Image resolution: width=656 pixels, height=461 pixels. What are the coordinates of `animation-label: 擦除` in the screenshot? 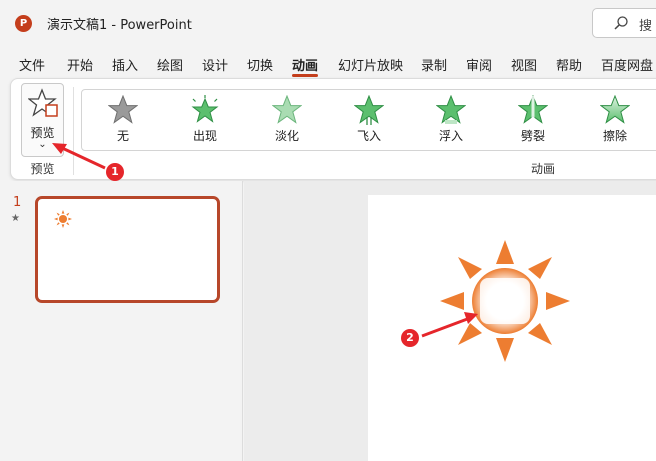 It's located at (614, 136).